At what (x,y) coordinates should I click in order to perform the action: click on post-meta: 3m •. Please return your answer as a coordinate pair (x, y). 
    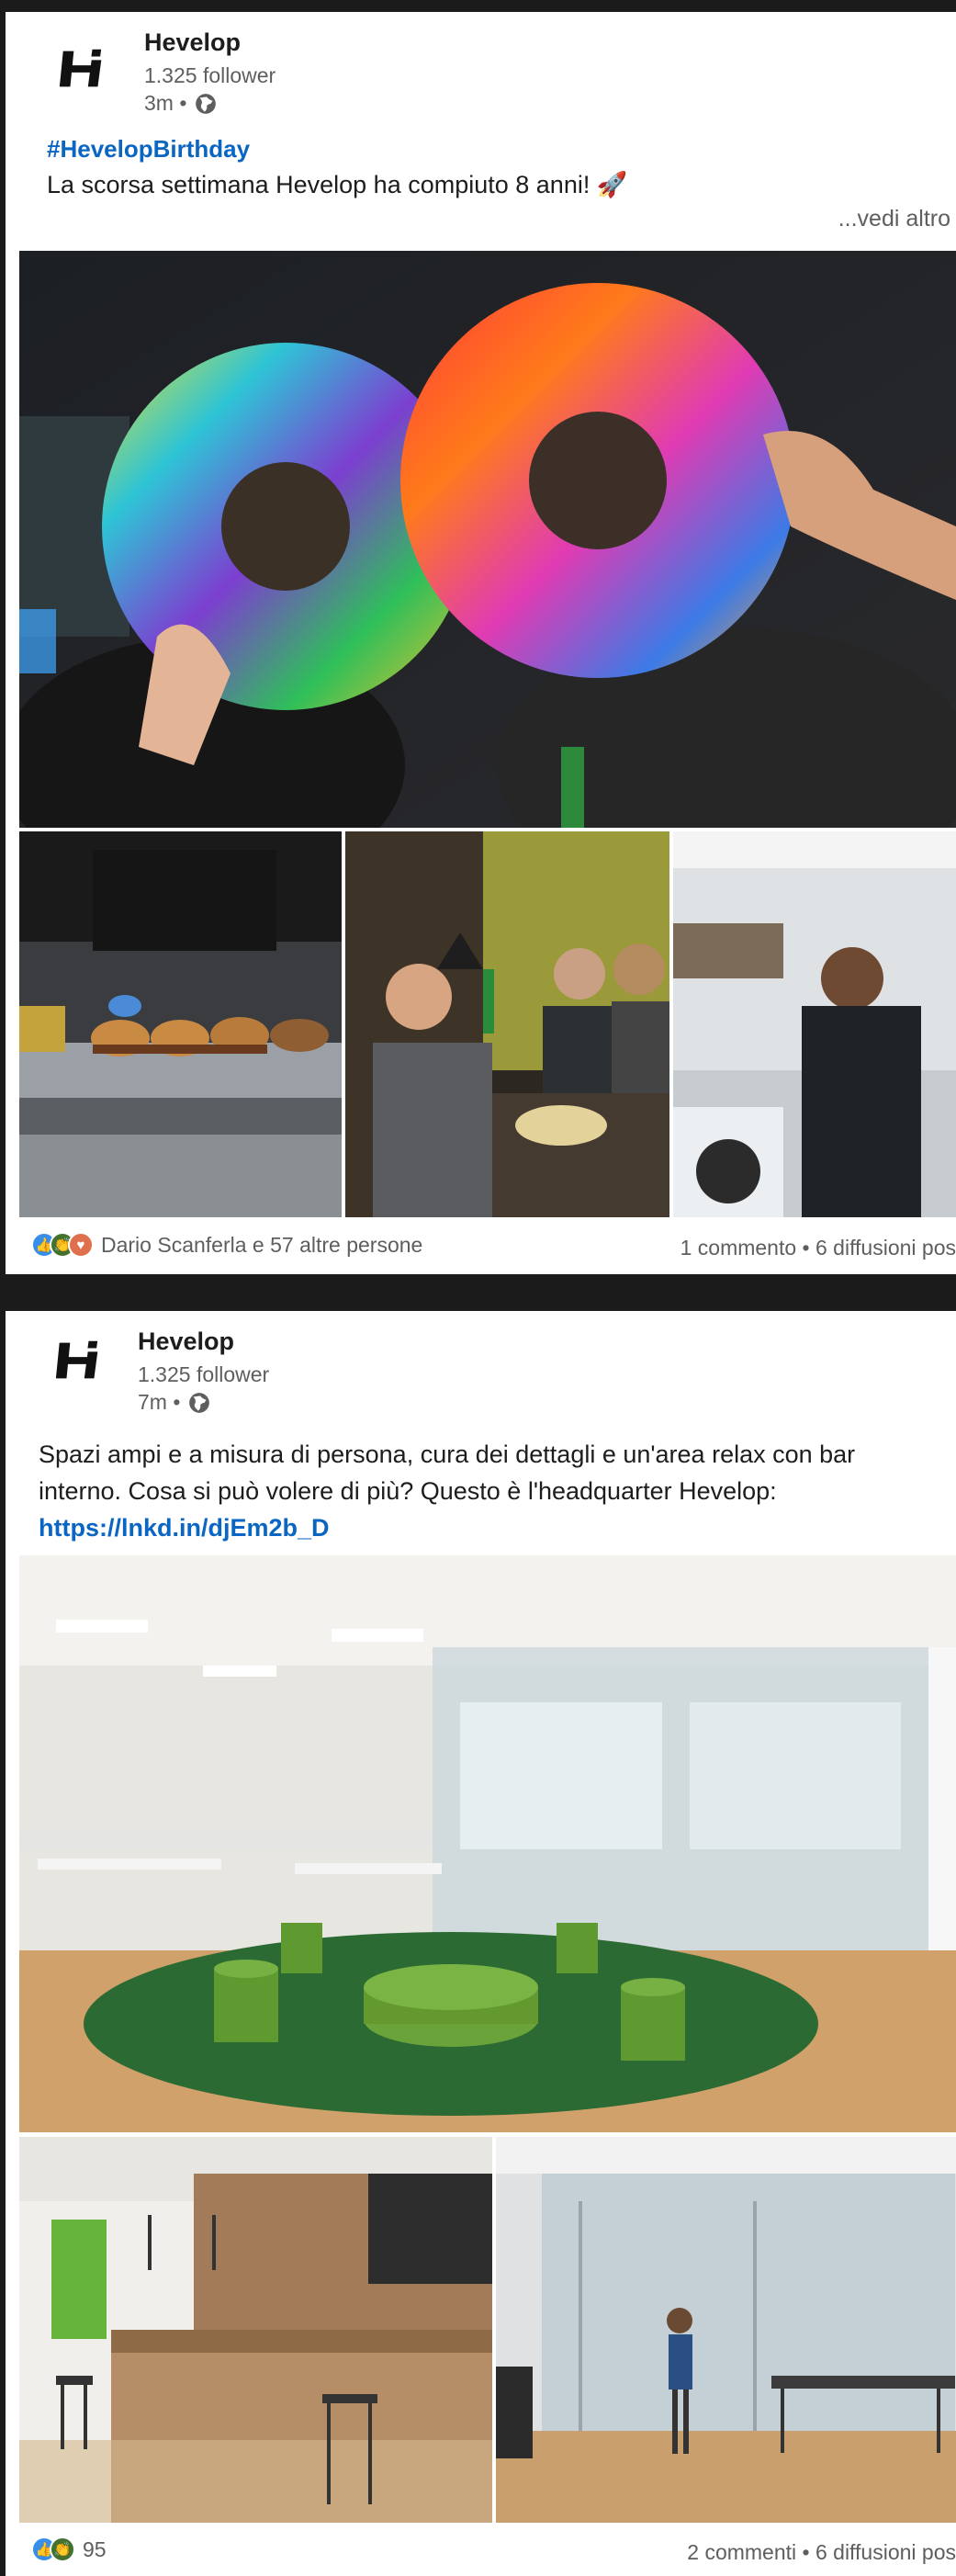
    Looking at the image, I should click on (181, 103).